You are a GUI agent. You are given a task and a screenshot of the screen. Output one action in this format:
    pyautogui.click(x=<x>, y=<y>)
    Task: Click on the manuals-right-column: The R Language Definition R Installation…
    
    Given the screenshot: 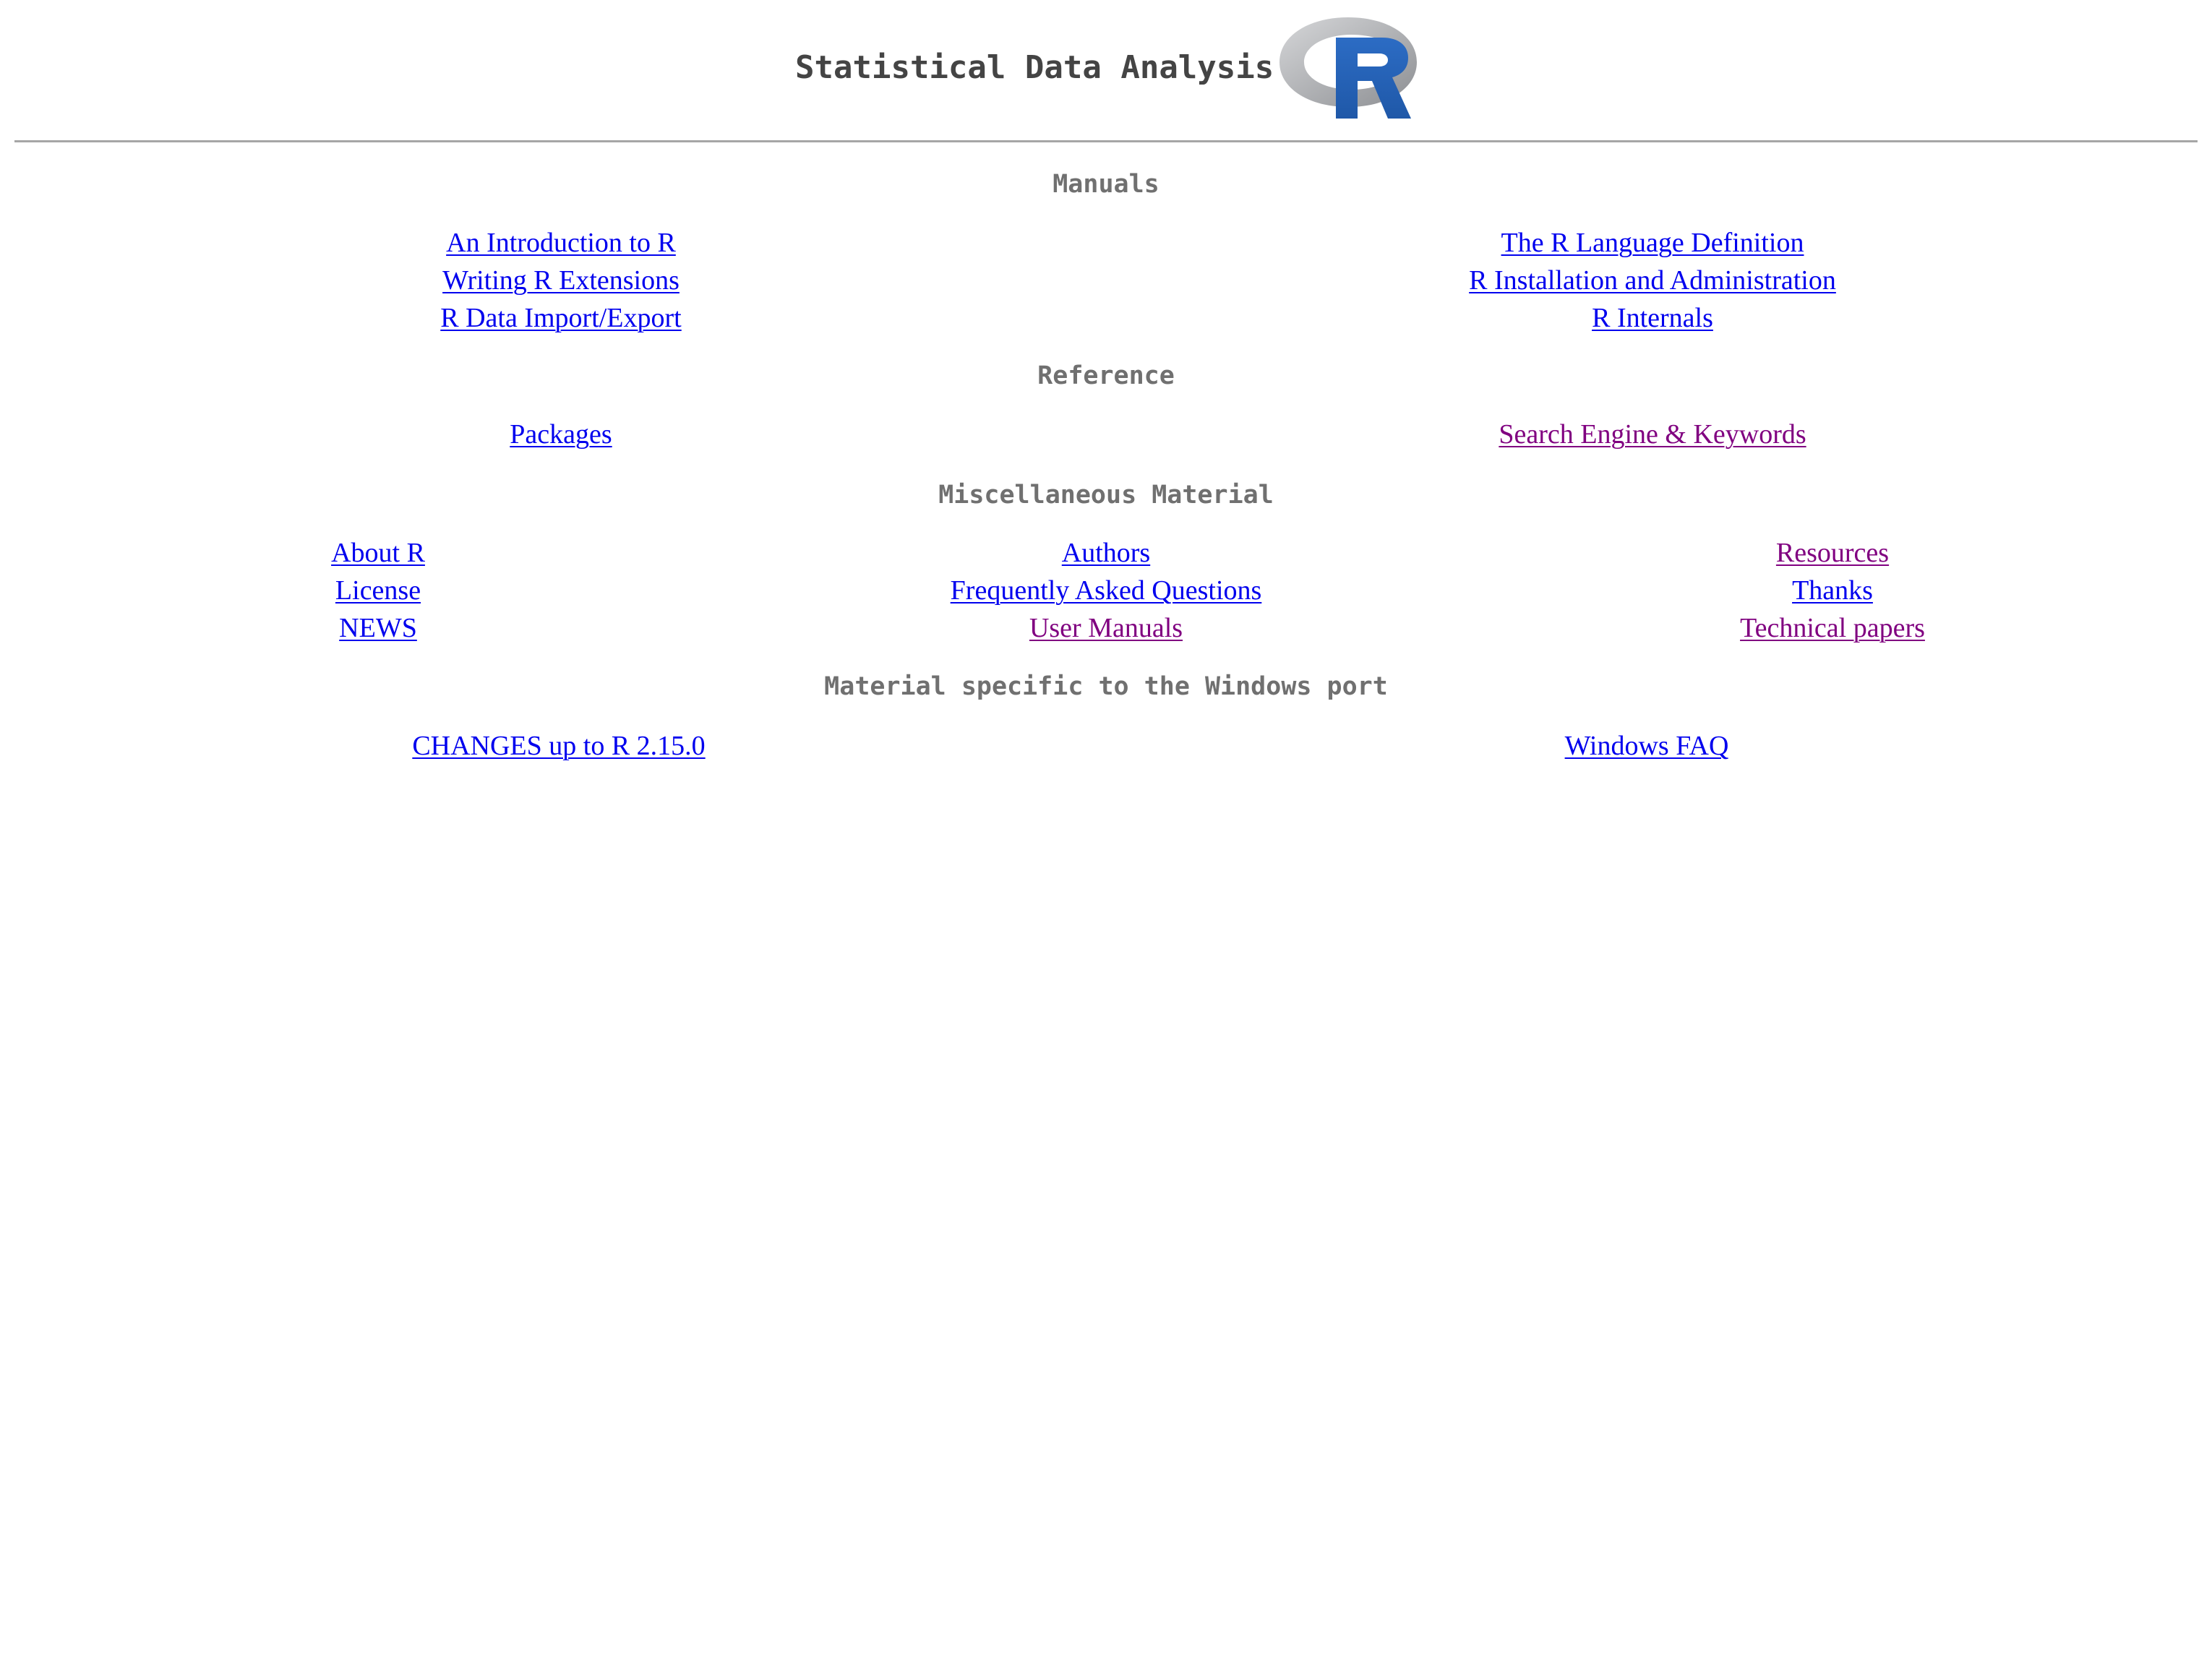 What is the action you would take?
    pyautogui.click(x=1652, y=280)
    